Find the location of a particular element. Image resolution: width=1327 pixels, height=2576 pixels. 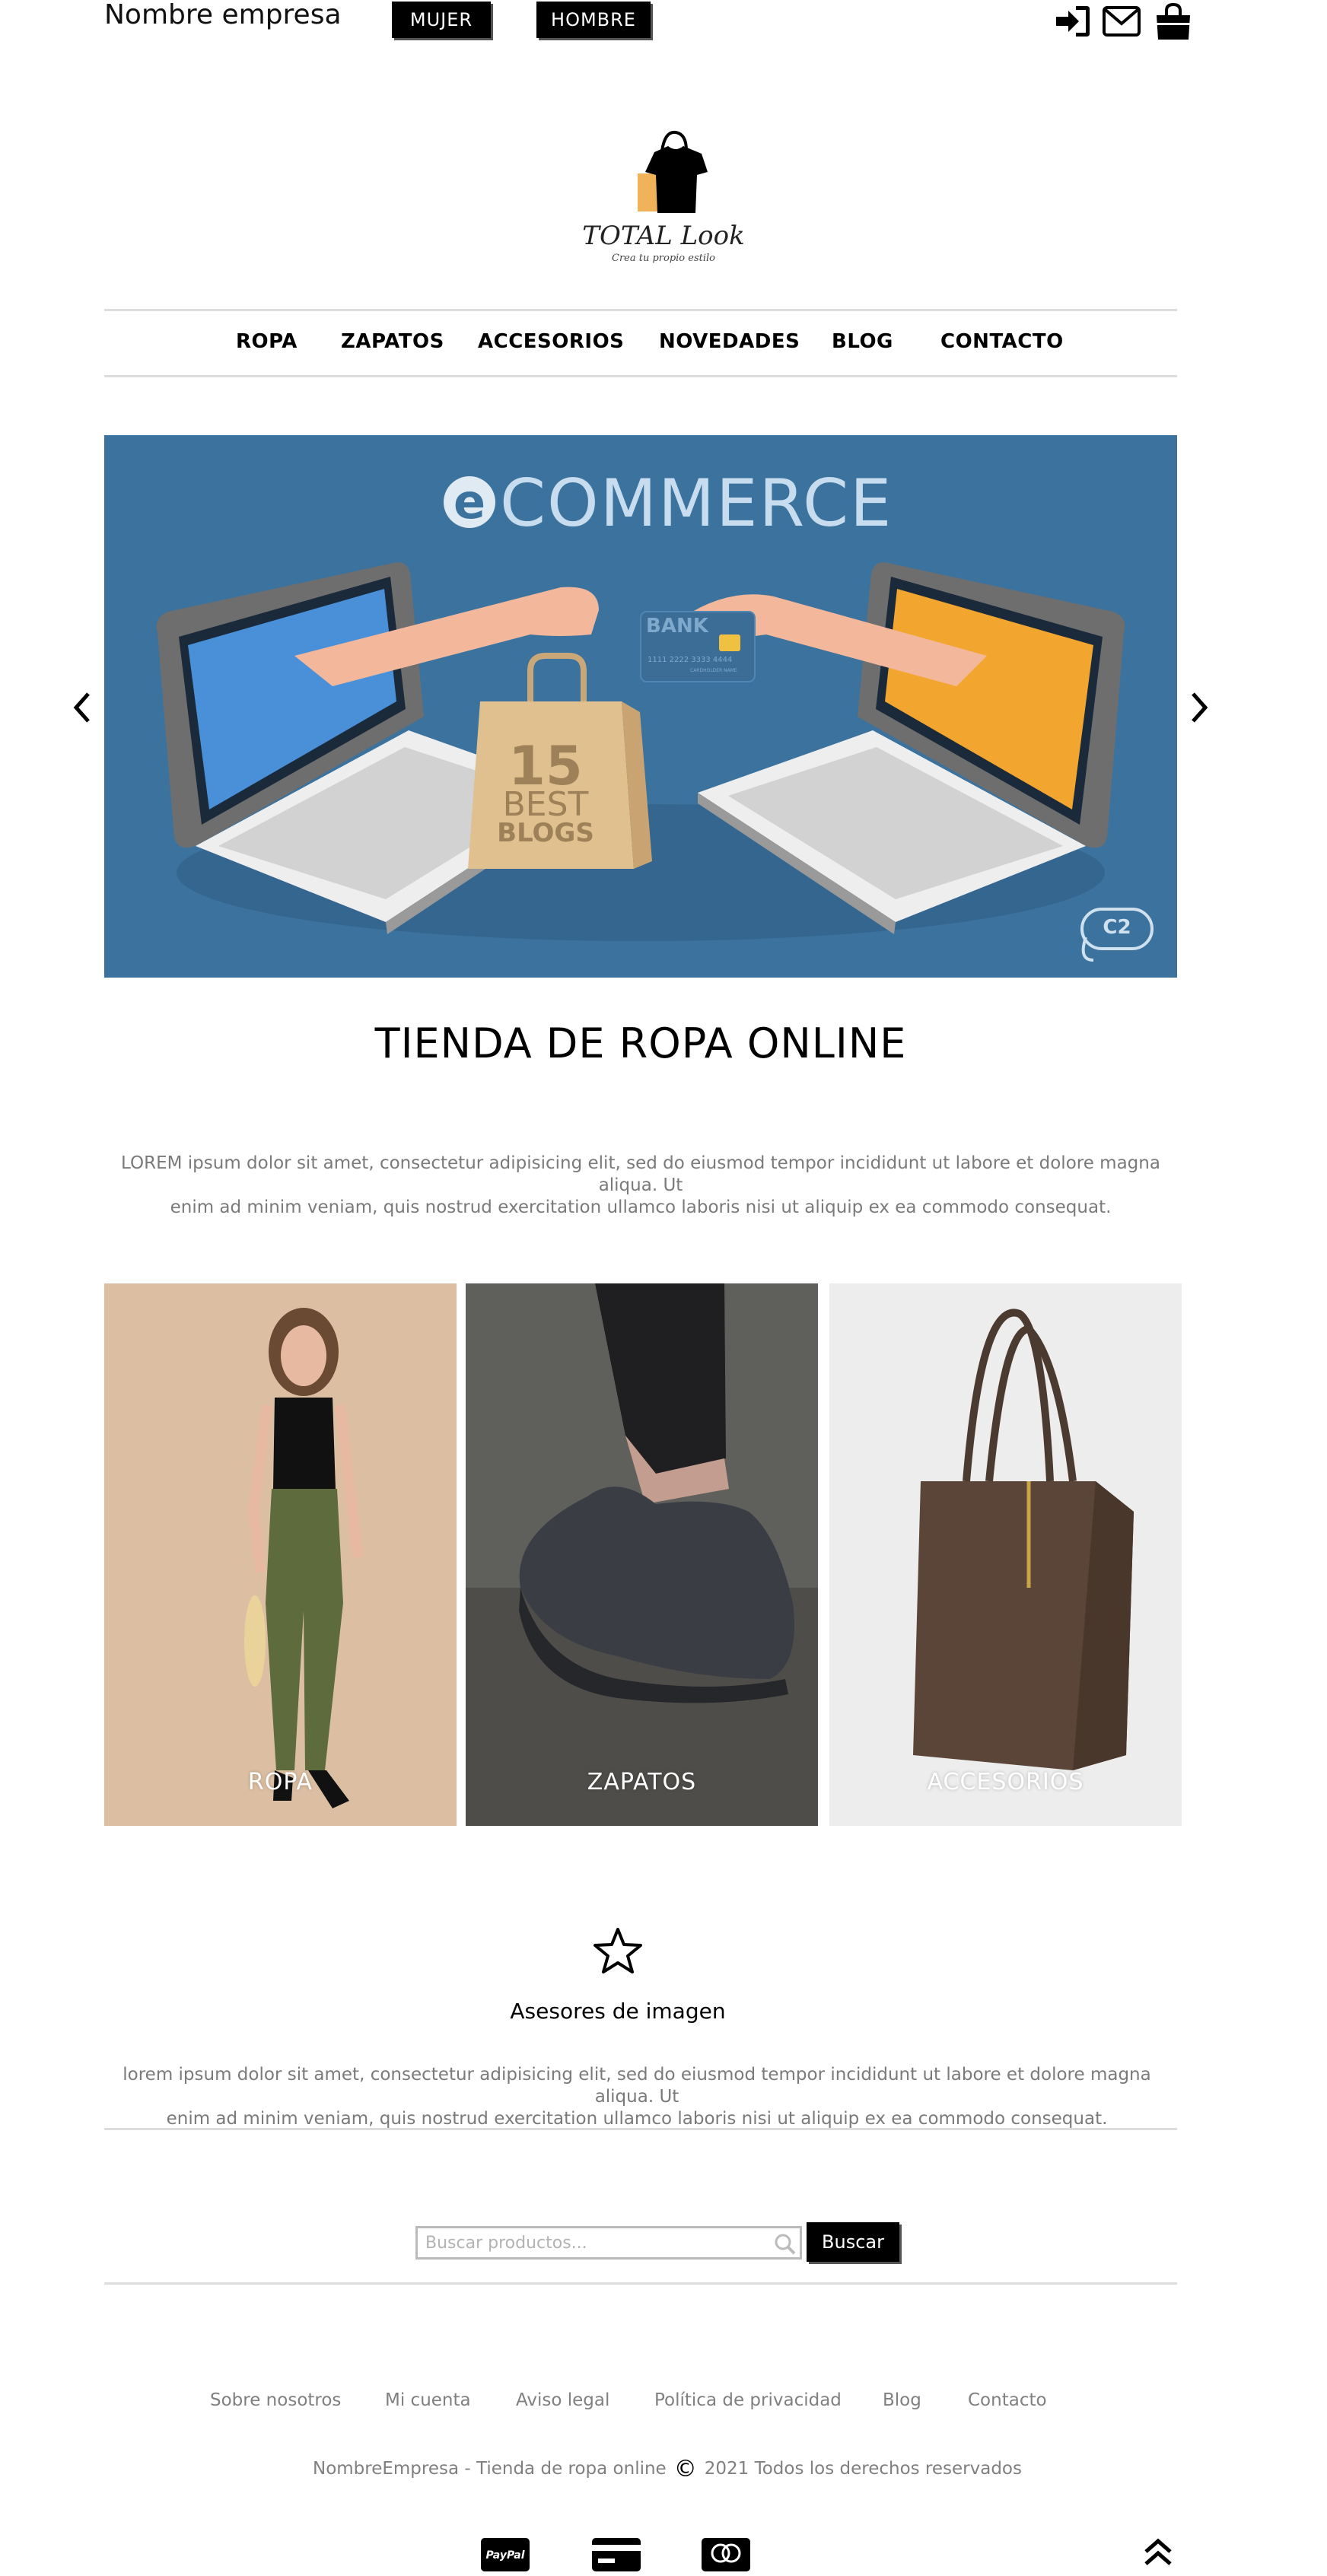

zapatos-photo is located at coordinates (642, 1554).